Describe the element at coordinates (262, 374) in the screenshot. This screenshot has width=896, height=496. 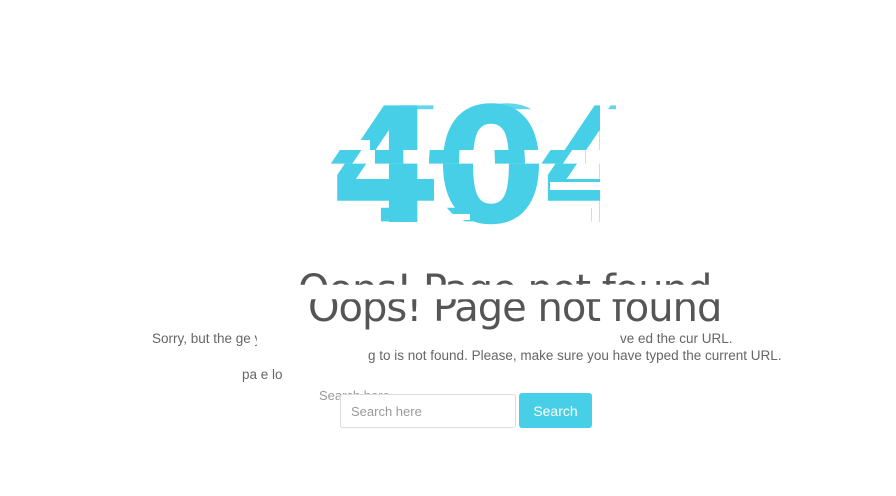
I see `error-message-line3: pa e lo` at that location.